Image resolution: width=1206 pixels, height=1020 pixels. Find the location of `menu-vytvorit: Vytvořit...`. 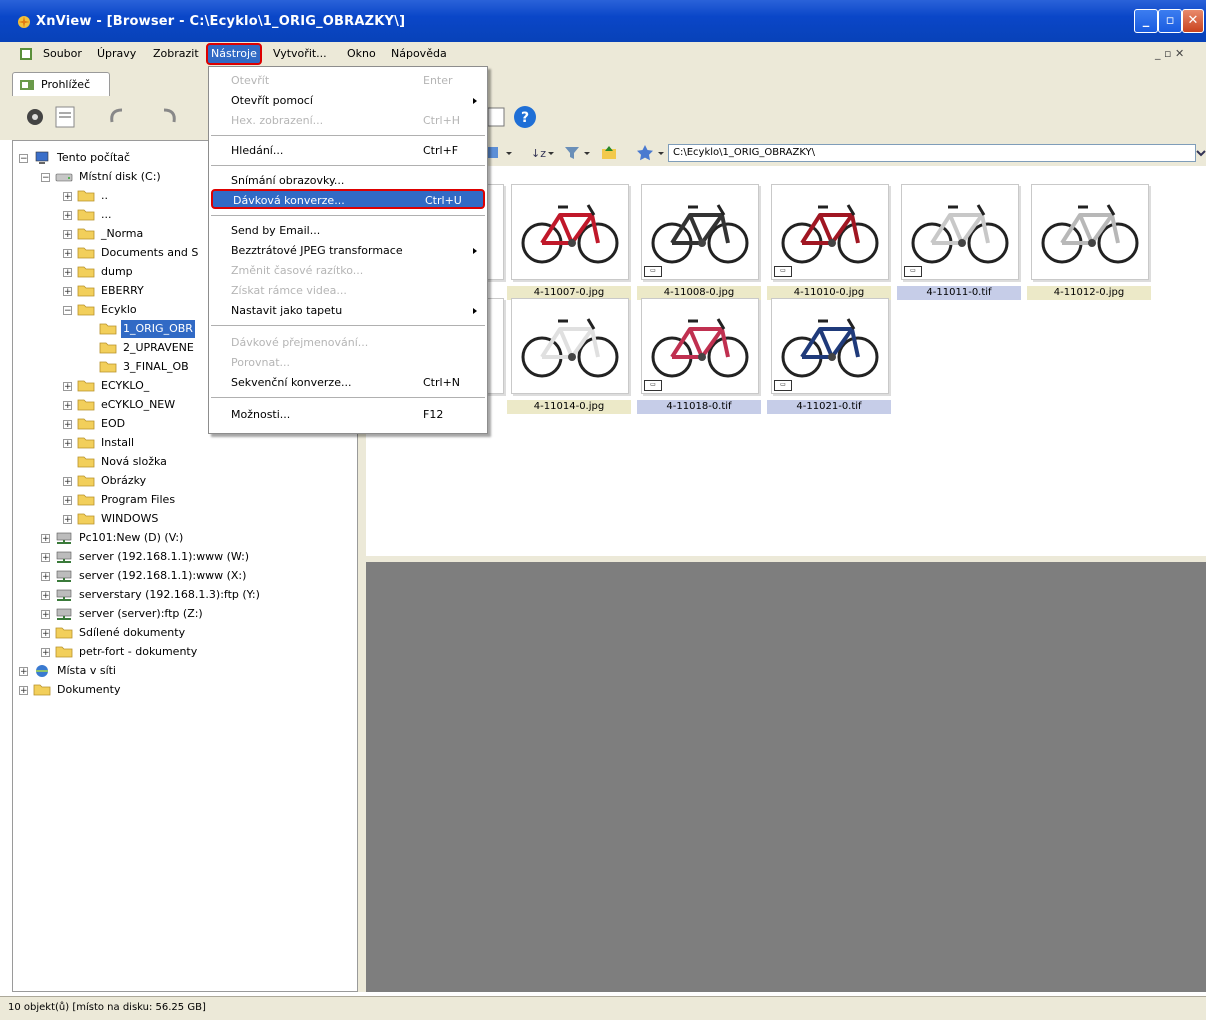

menu-vytvorit: Vytvořit... is located at coordinates (300, 54).